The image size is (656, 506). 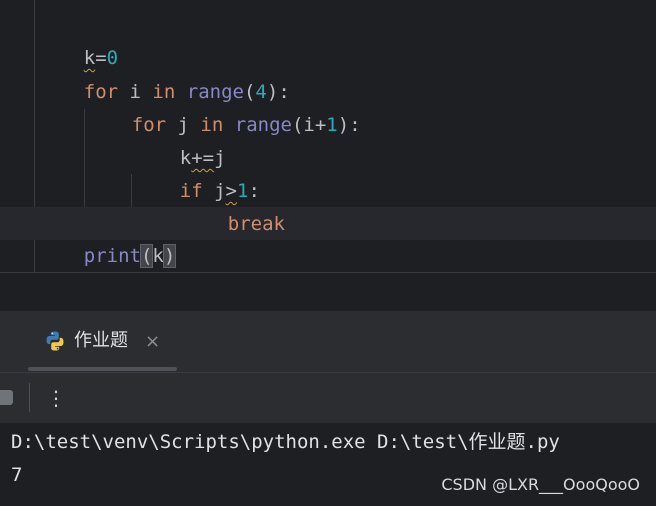 What do you see at coordinates (102, 369) in the screenshot?
I see `active-tab-indicator` at bounding box center [102, 369].